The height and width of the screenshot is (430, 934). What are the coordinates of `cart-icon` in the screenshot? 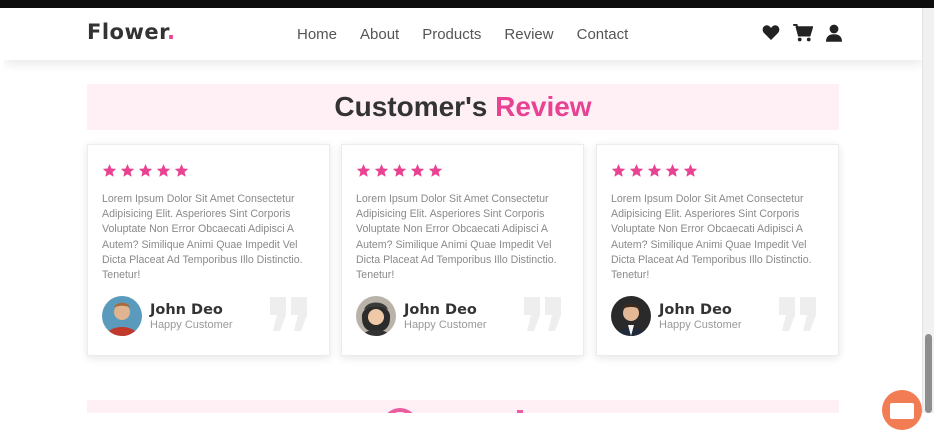 It's located at (803, 33).